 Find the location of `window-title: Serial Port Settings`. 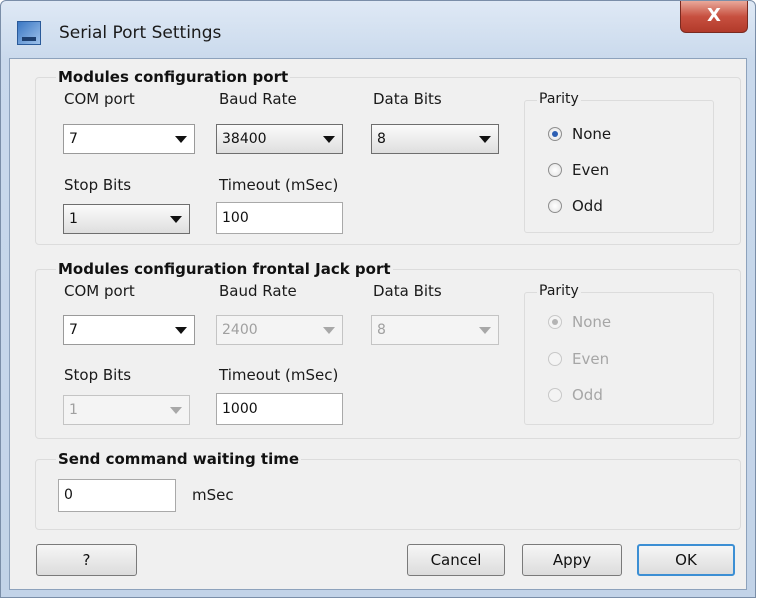

window-title: Serial Port Settings is located at coordinates (140, 33).